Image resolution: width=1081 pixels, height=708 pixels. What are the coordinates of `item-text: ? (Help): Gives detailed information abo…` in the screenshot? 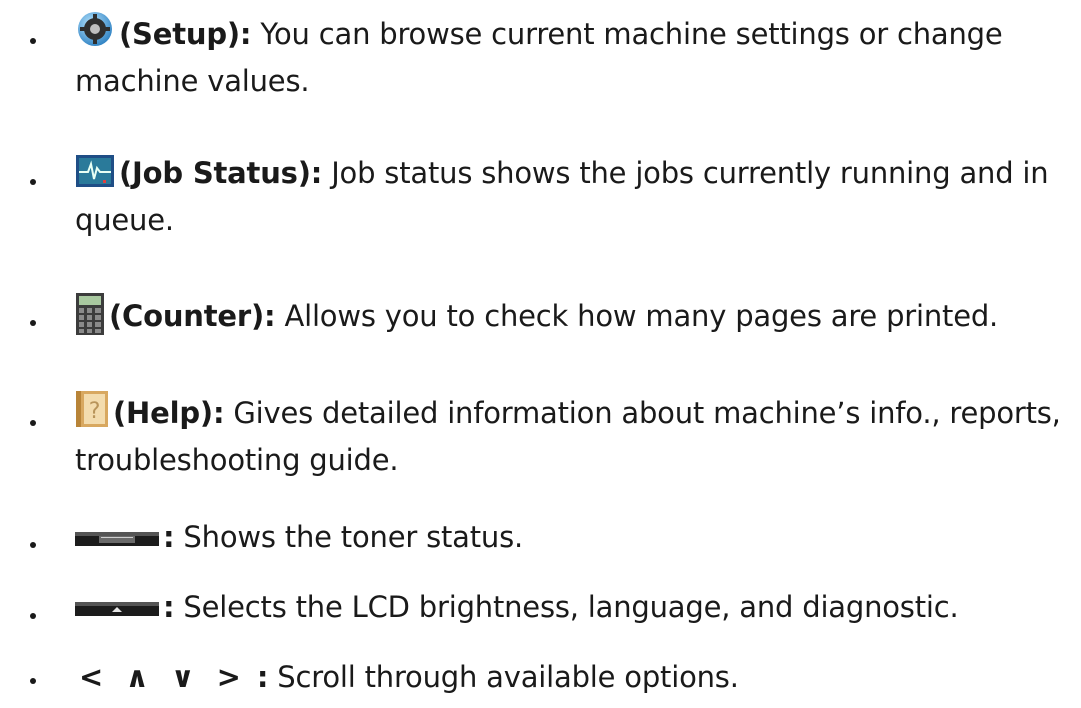 It's located at (574, 437).